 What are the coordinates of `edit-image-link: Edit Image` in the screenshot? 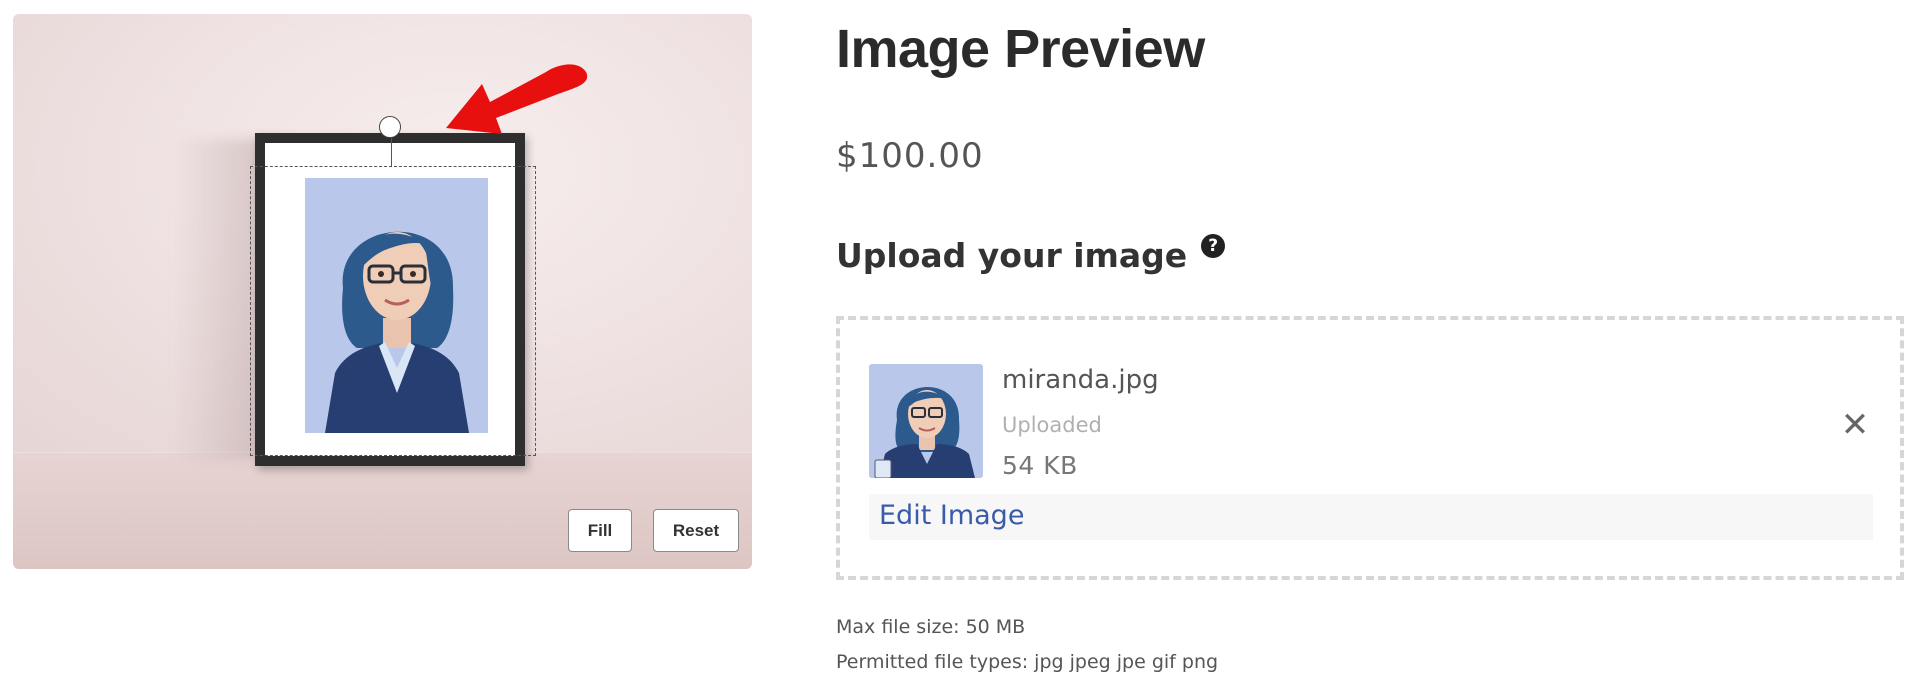 It's located at (951, 515).